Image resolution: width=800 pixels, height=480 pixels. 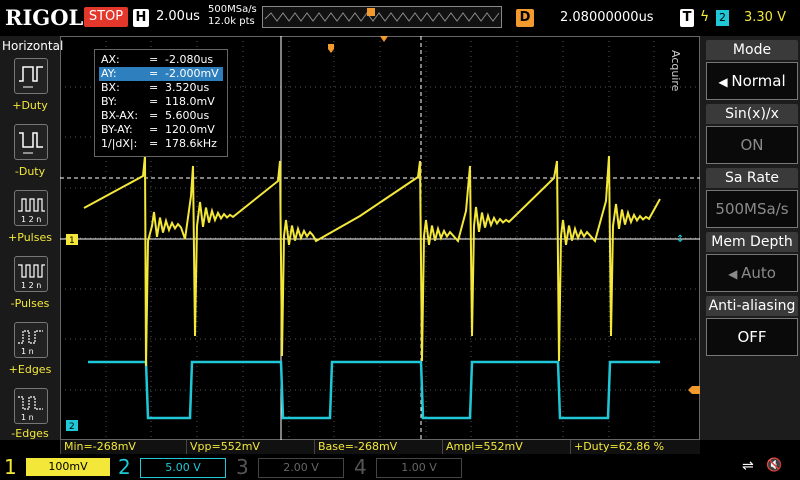 What do you see at coordinates (752, 50) in the screenshot?
I see `menu-option-title: Mode` at bounding box center [752, 50].